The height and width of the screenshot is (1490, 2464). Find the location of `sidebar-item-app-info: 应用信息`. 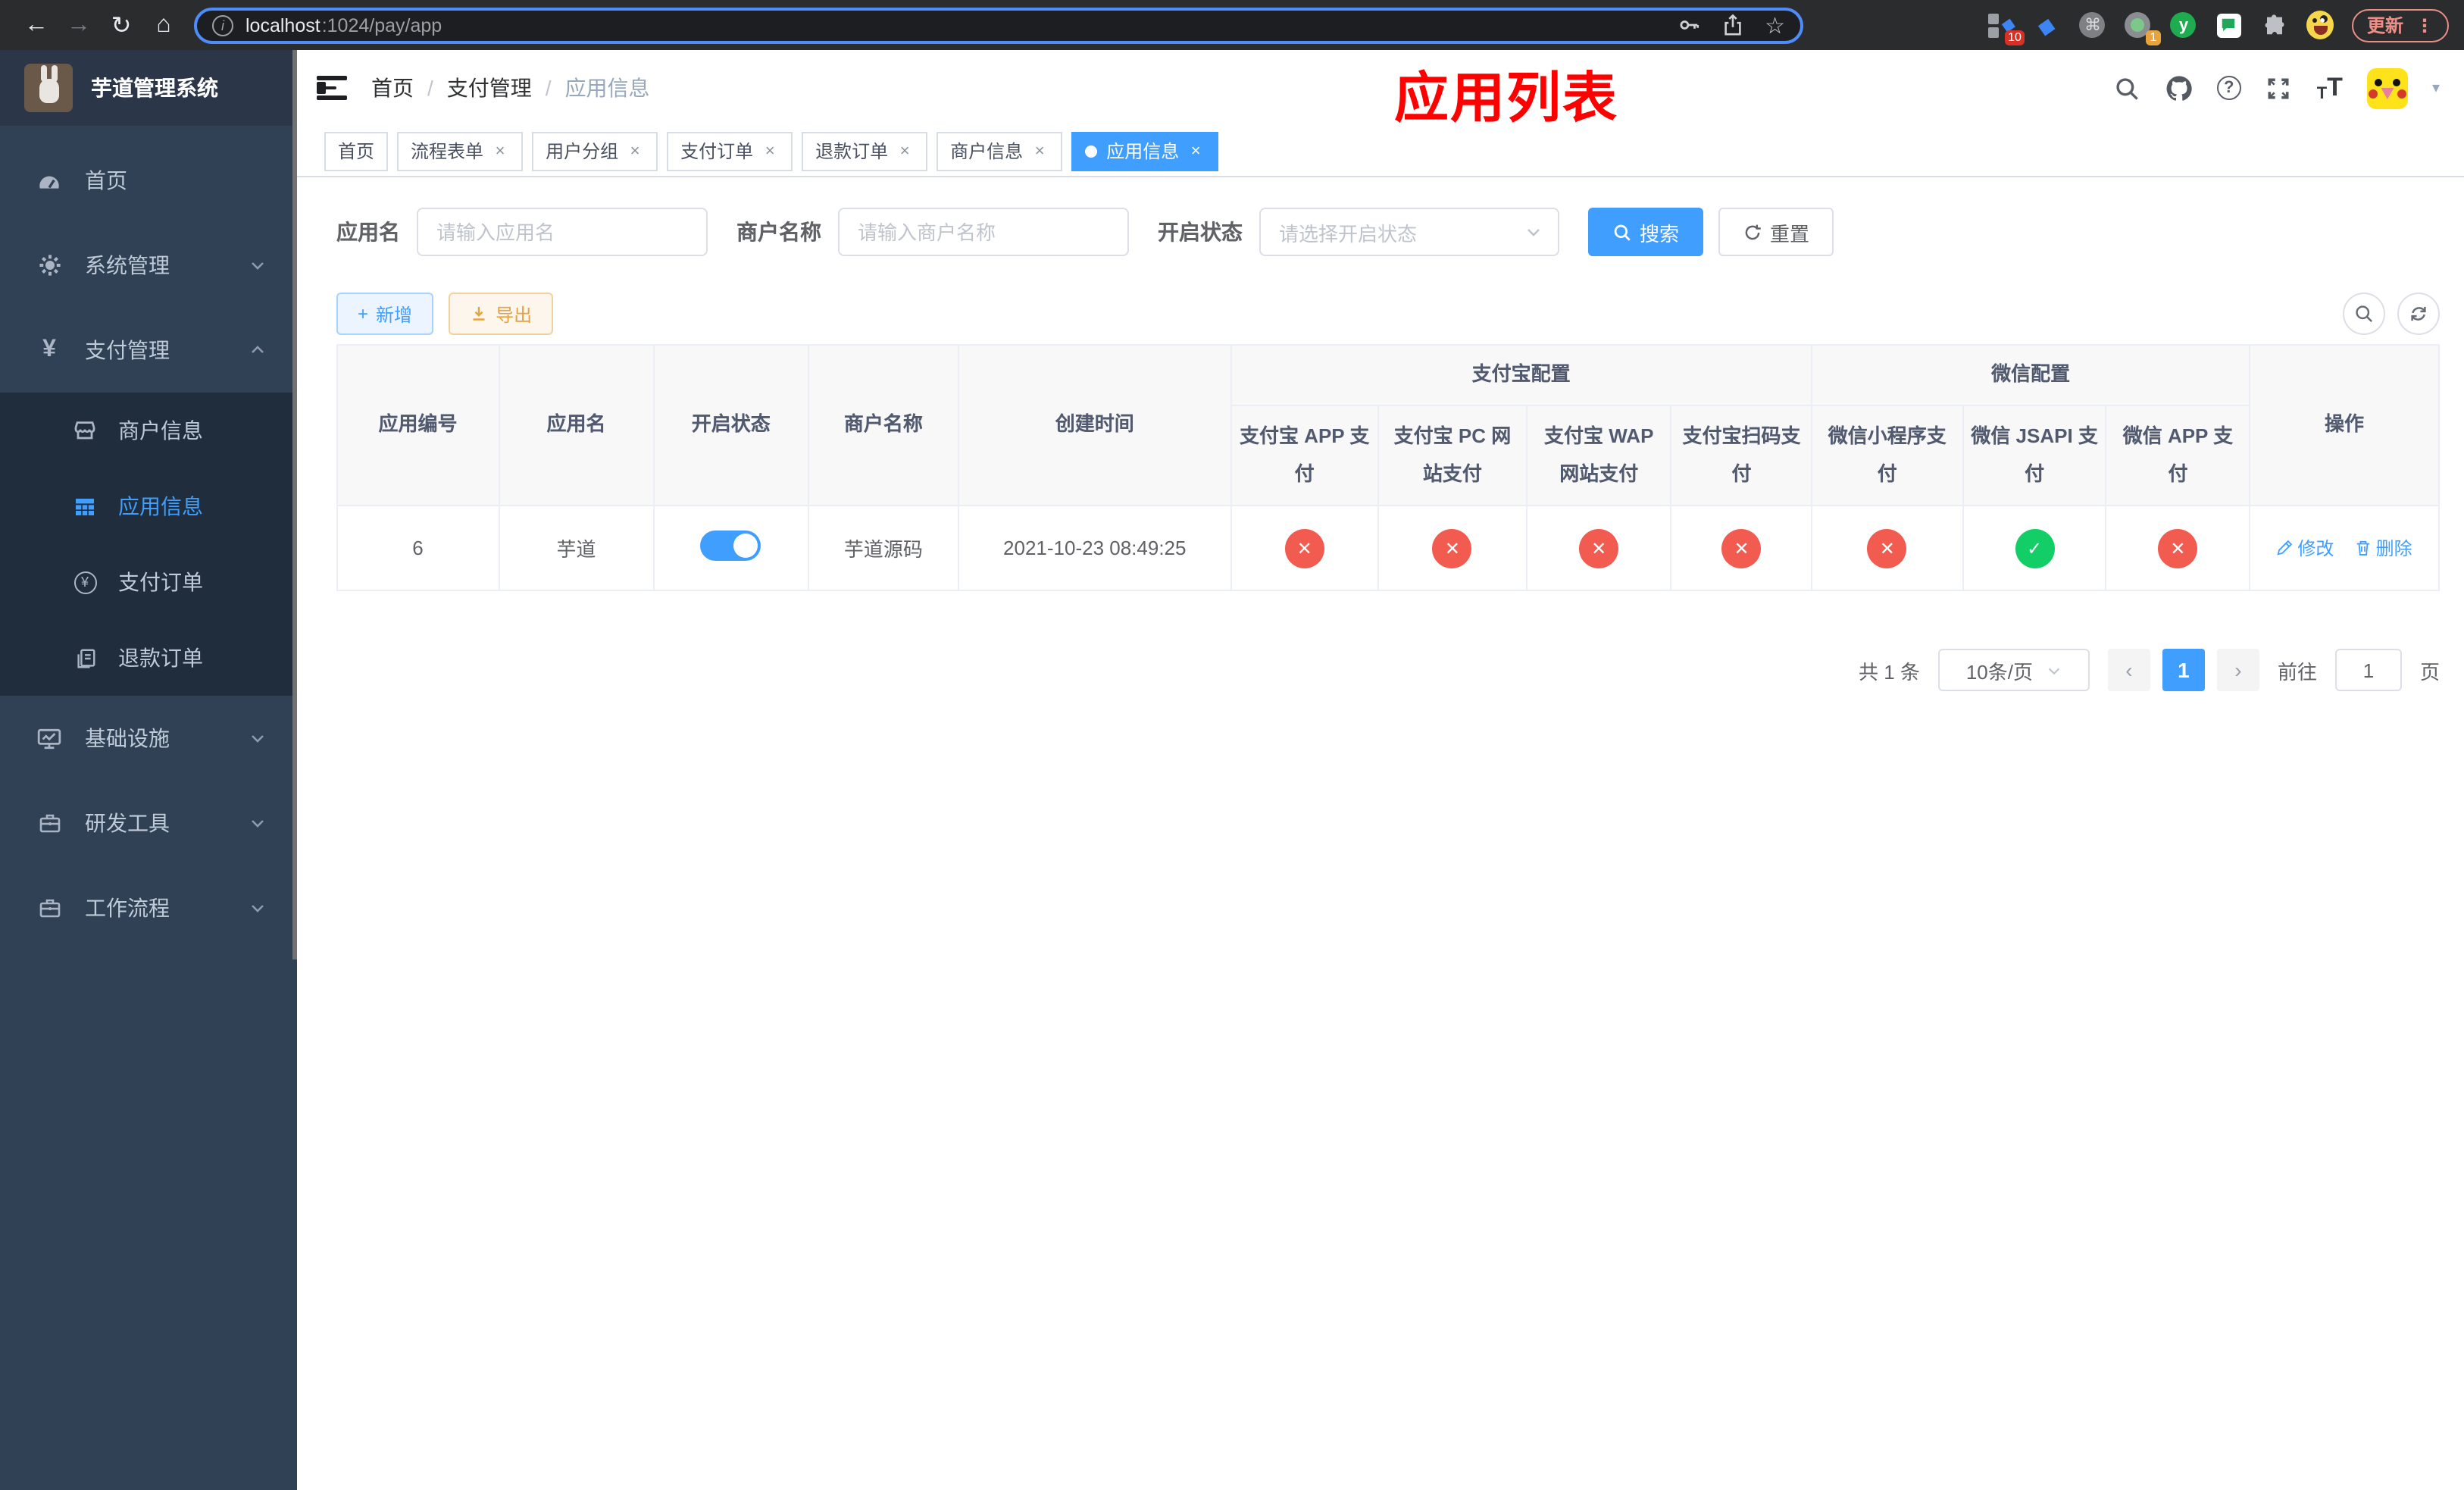

sidebar-item-app-info: 应用信息 is located at coordinates (148, 506).